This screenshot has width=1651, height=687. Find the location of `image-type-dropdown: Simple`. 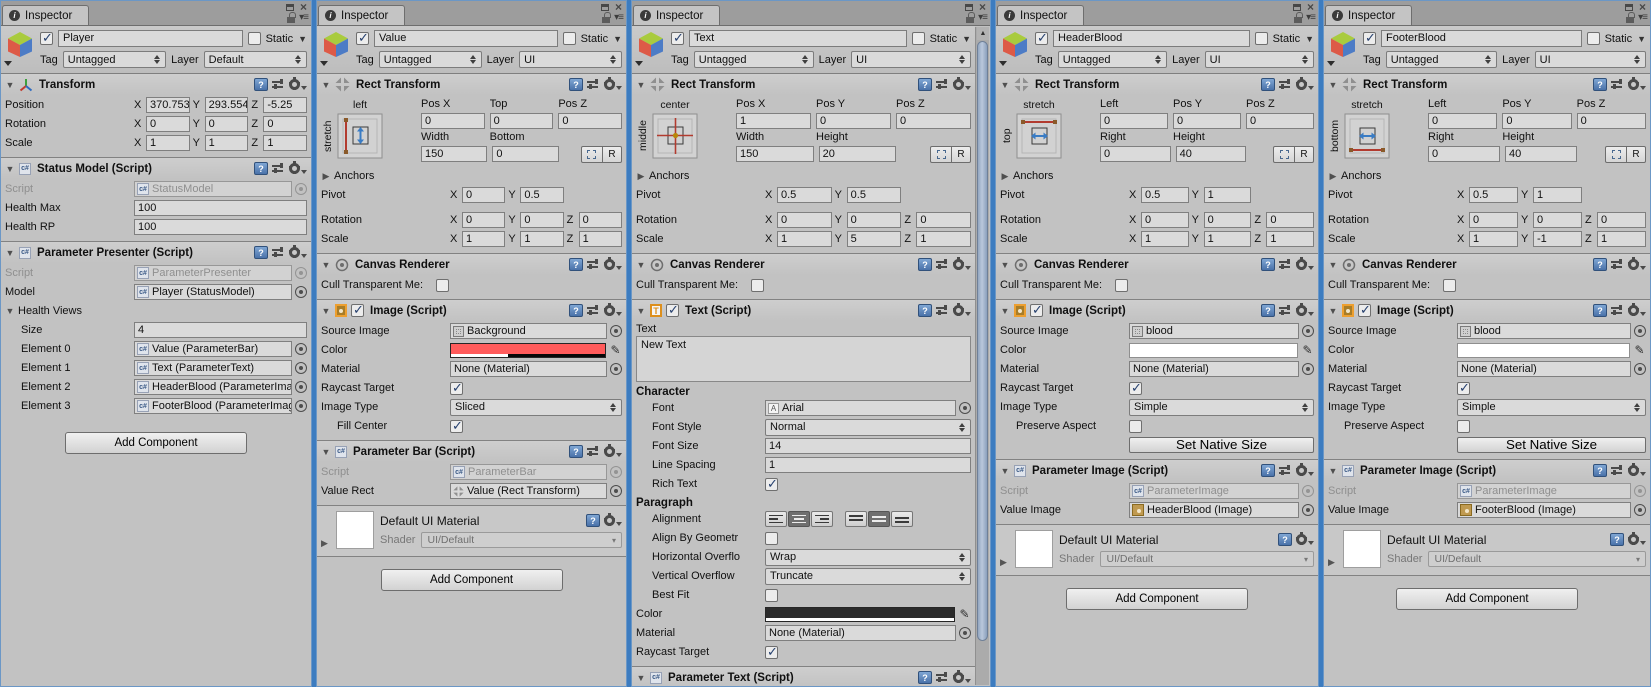

image-type-dropdown: Simple is located at coordinates (1551, 407).